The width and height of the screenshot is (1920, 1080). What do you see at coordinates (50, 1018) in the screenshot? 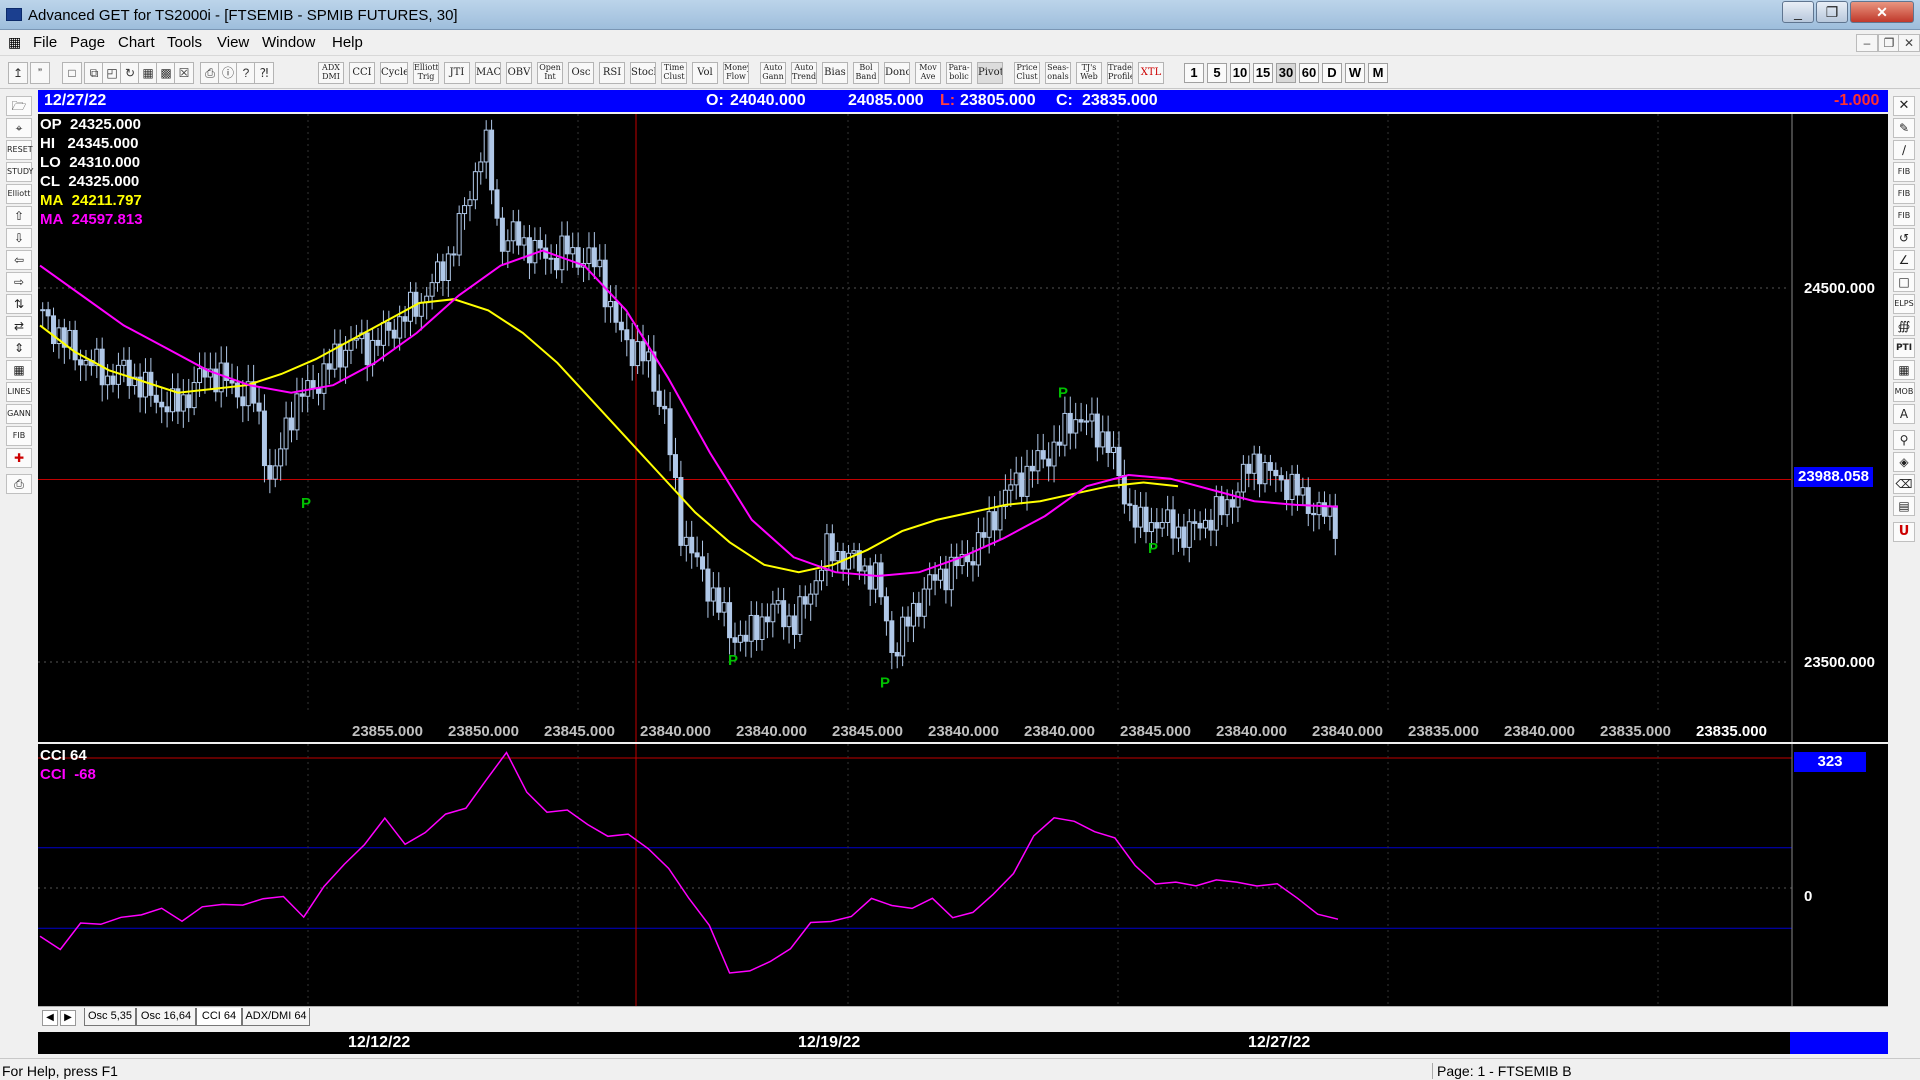
I see `tab-prev-icon: ◀` at bounding box center [50, 1018].